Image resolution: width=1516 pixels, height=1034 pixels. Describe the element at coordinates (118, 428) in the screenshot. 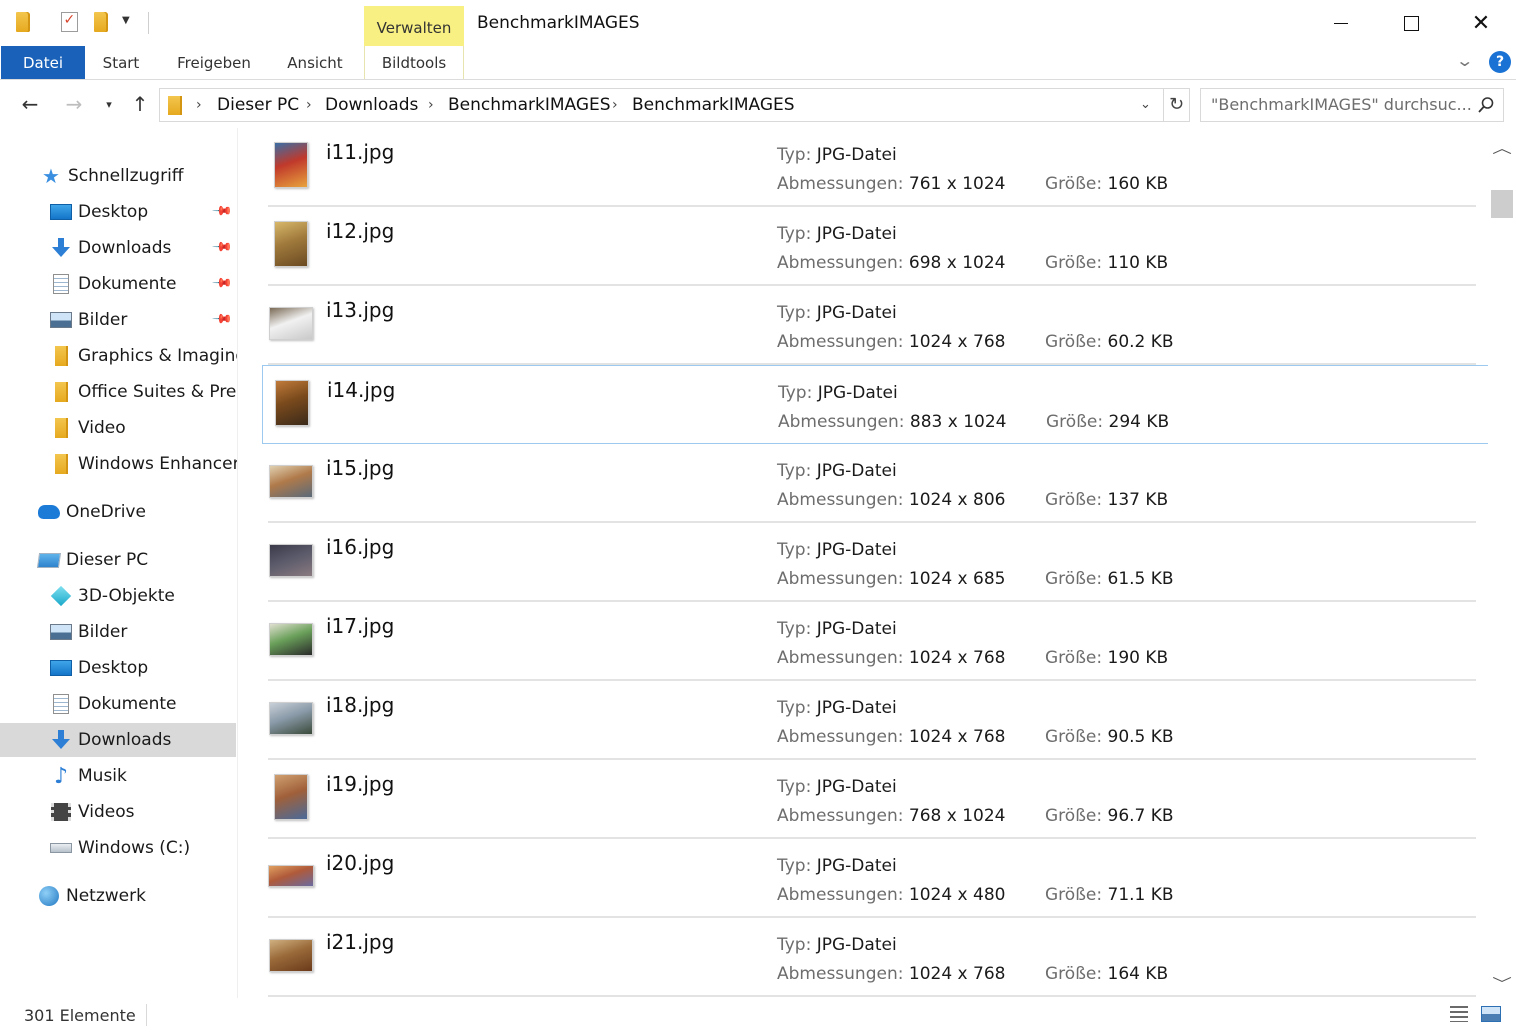

I see `tree-item-video: Video` at that location.